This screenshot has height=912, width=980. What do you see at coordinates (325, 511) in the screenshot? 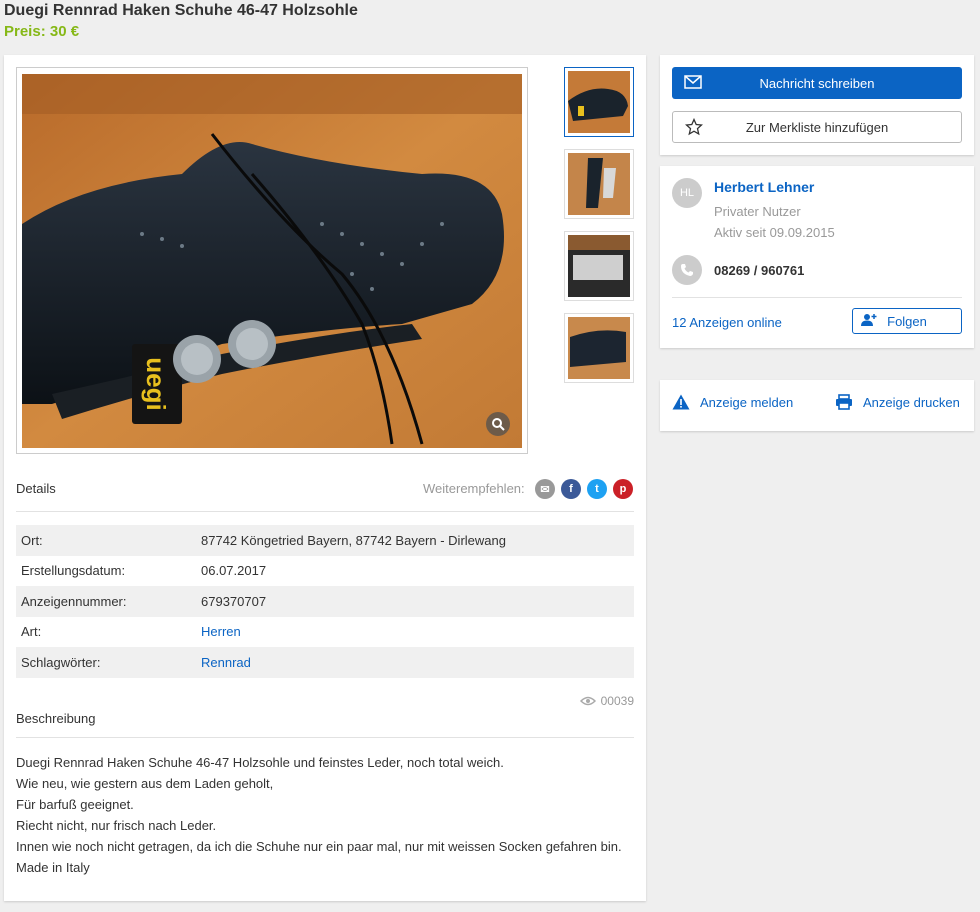
I see `details-divider` at bounding box center [325, 511].